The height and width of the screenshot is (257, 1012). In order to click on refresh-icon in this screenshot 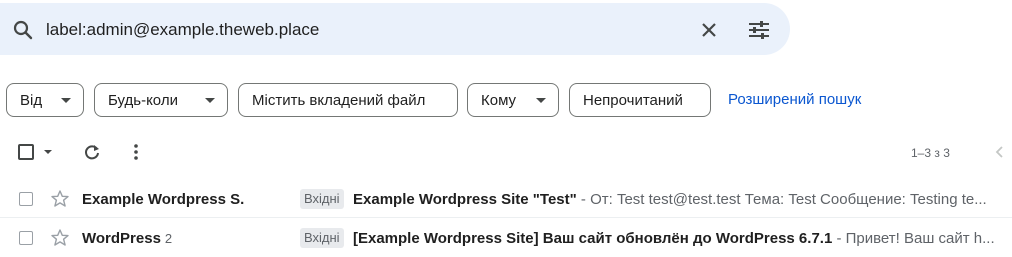, I will do `click(92, 152)`.